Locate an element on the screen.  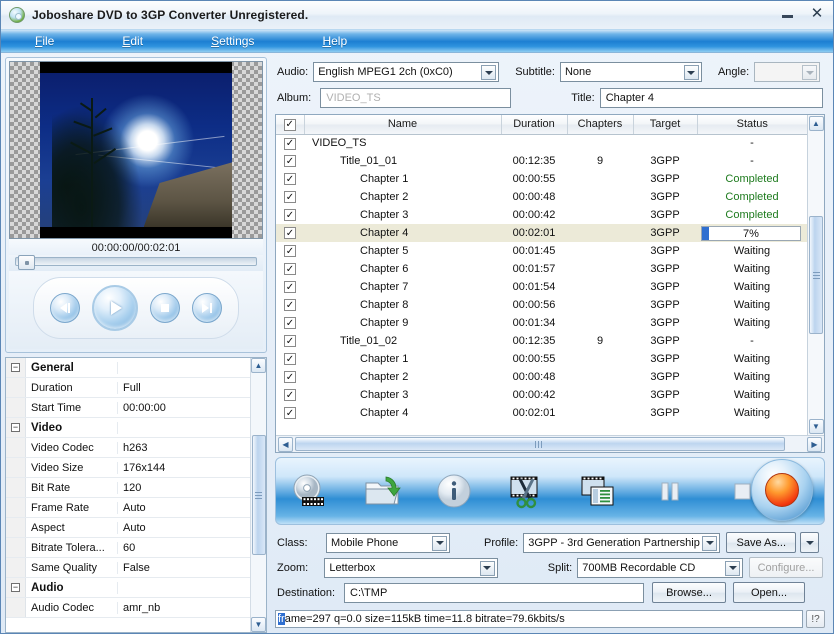
property-value: 176x144 is located at coordinates (184, 468).